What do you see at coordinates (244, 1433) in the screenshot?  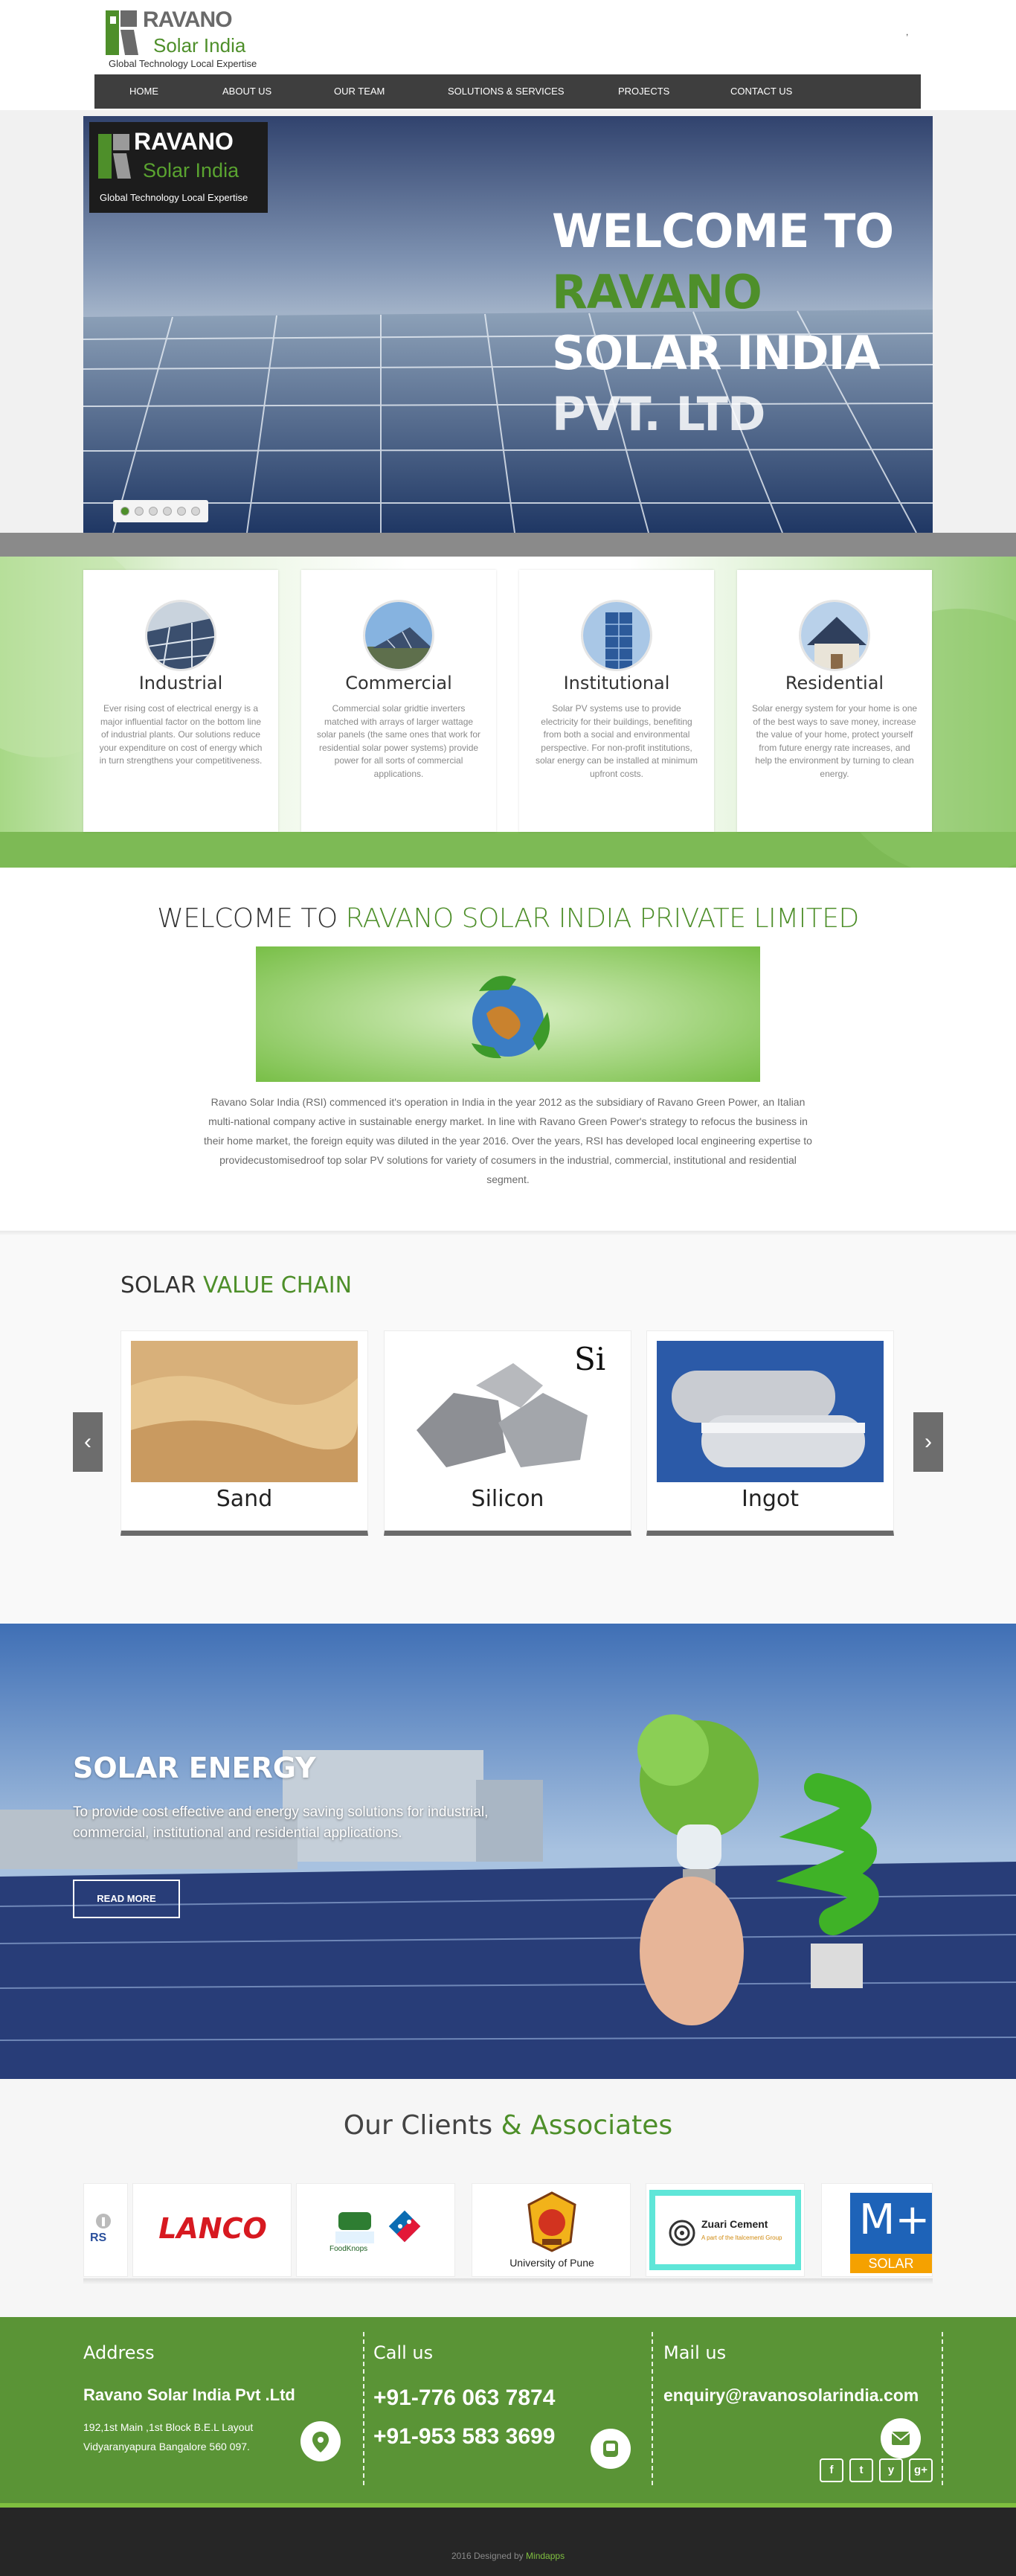 I see `value-card-sand: Sand` at bounding box center [244, 1433].